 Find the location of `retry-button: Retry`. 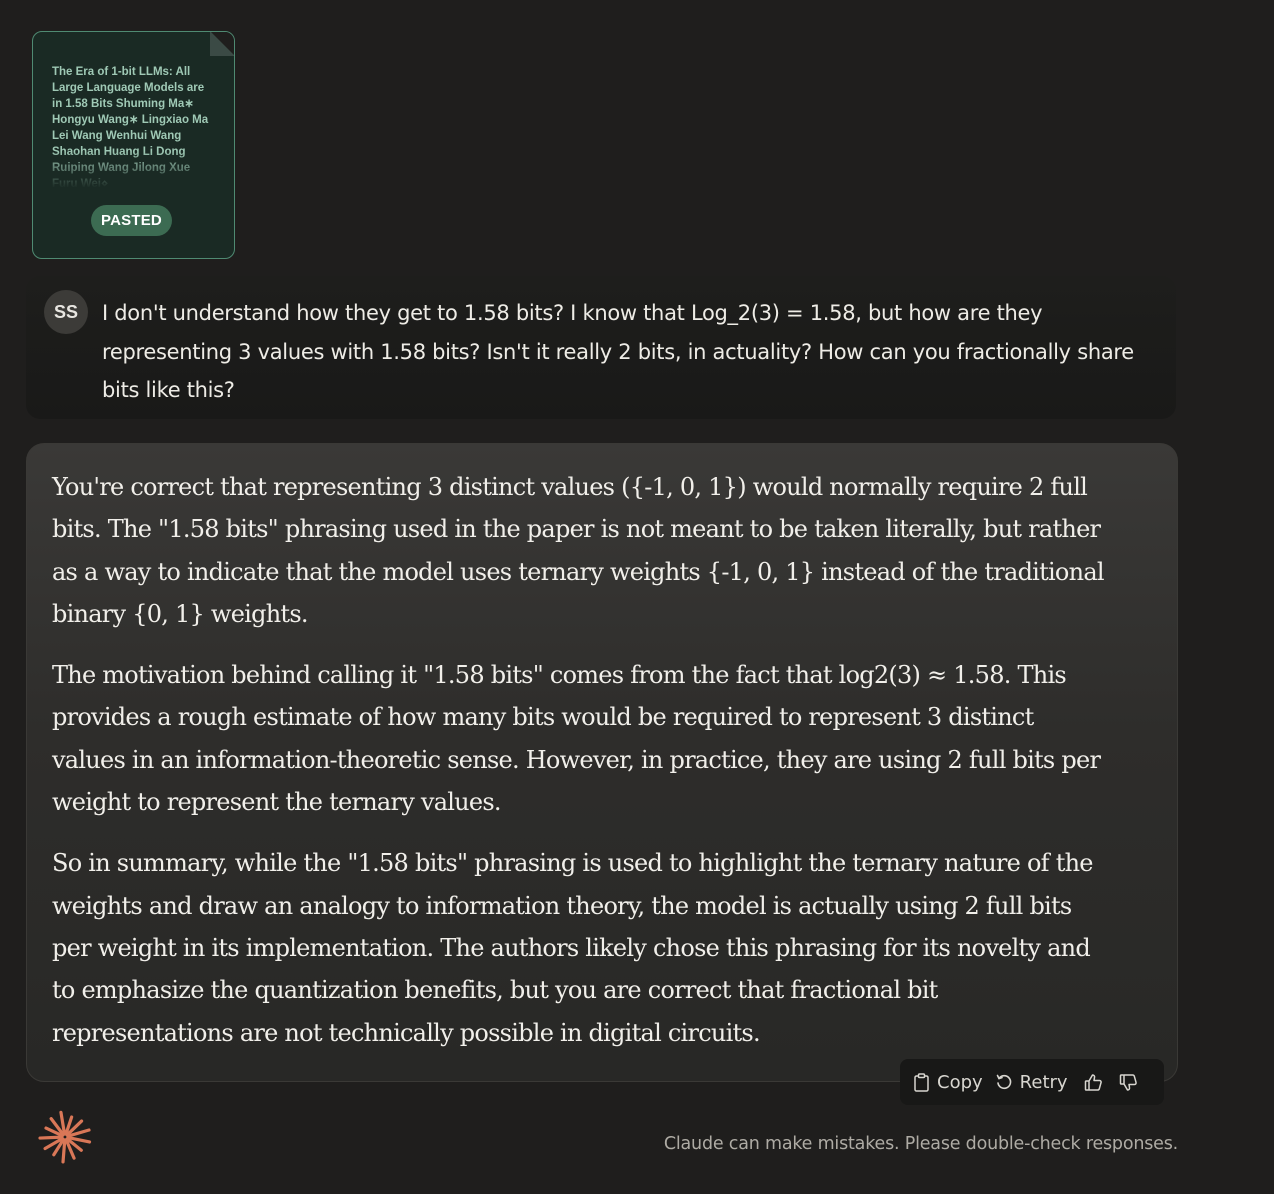

retry-button: Retry is located at coordinates (1031, 1082).